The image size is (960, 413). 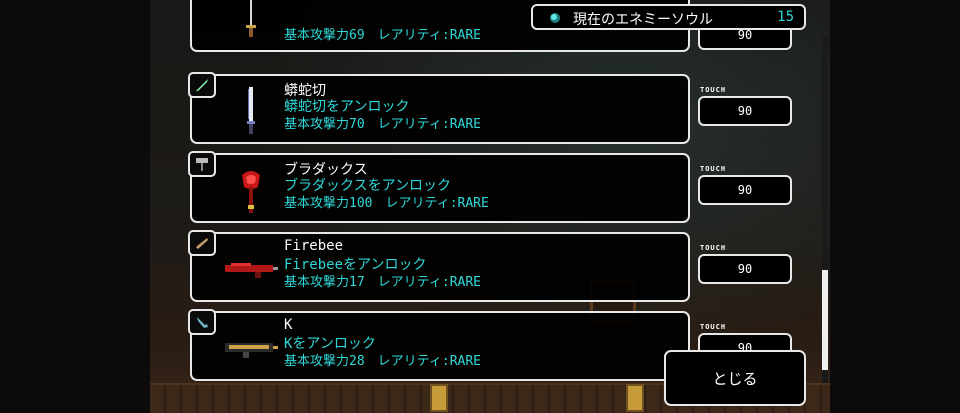 I want to click on item-stats: 基本攻撃力69 レアリティ:RARE, so click(x=383, y=35).